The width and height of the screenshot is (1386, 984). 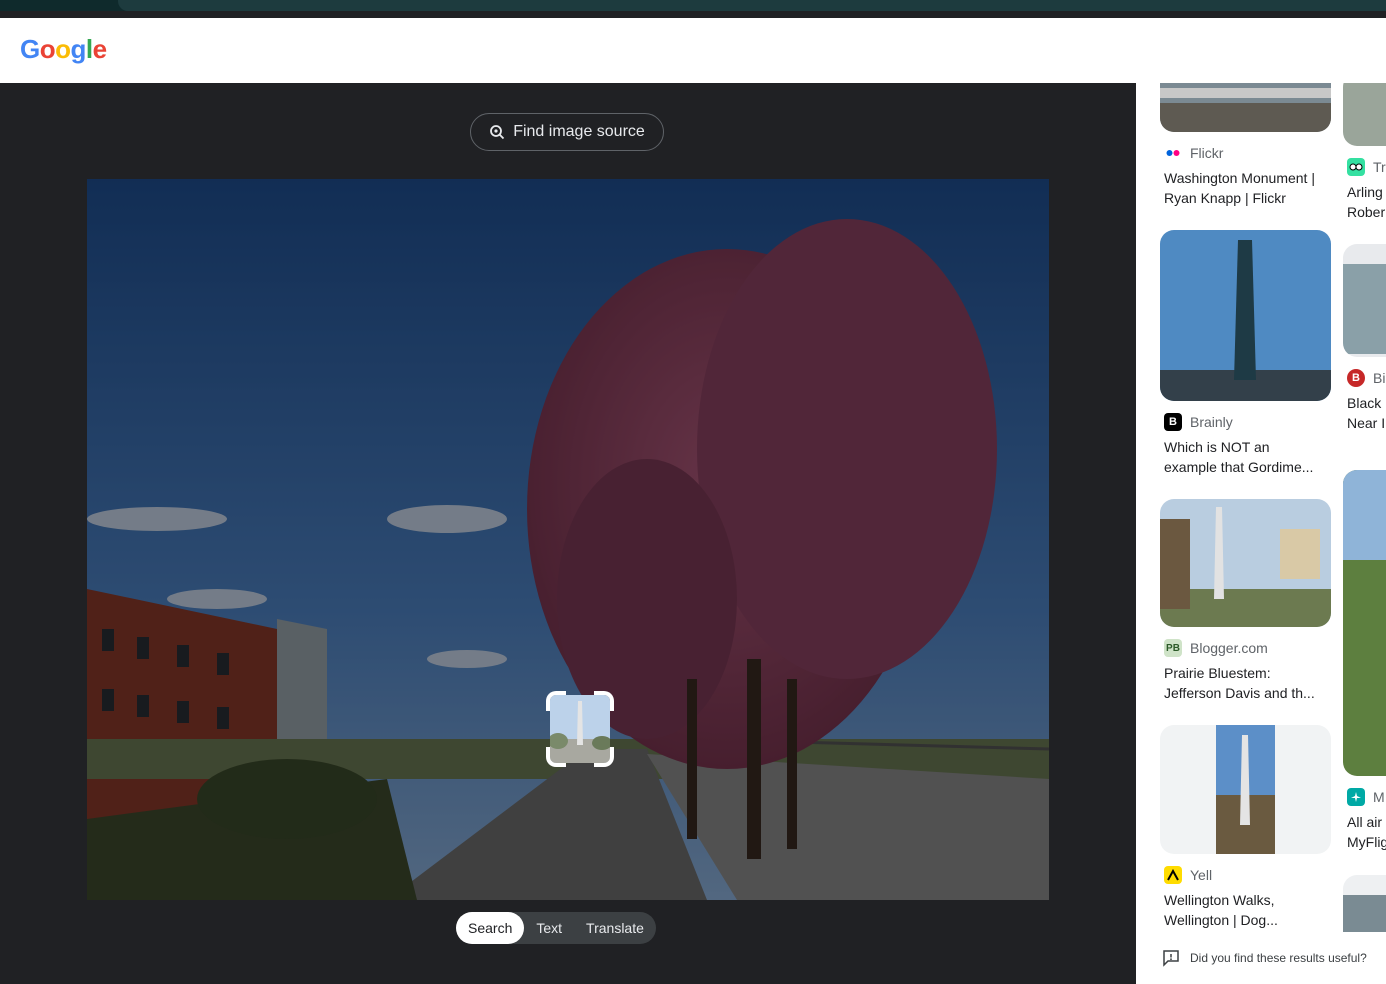 I want to click on result-source: Tr, so click(x=1364, y=167).